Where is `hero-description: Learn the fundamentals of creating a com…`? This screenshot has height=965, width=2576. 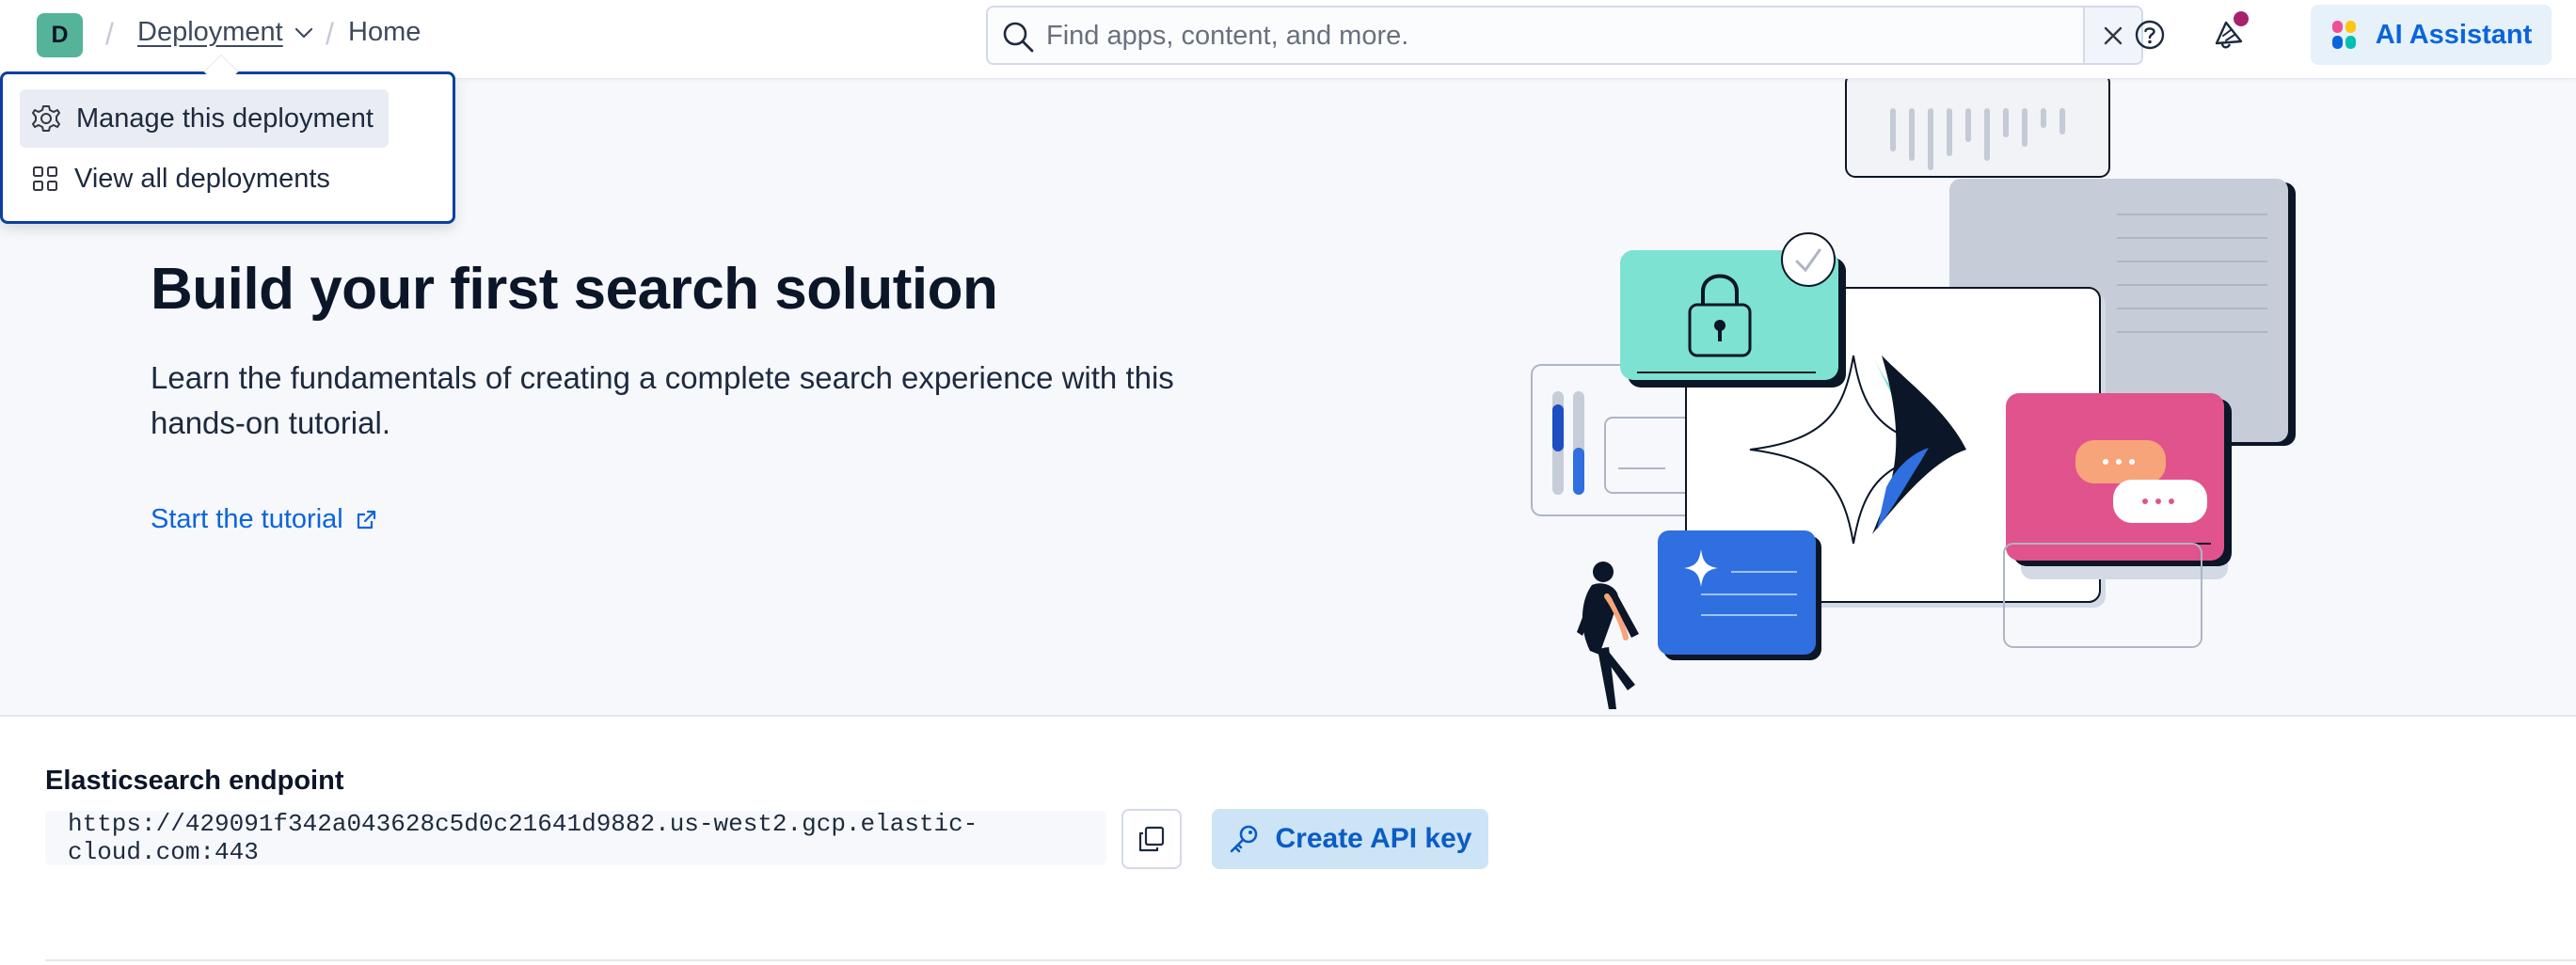
hero-description: Learn the fundamentals of creating a com… is located at coordinates (662, 400).